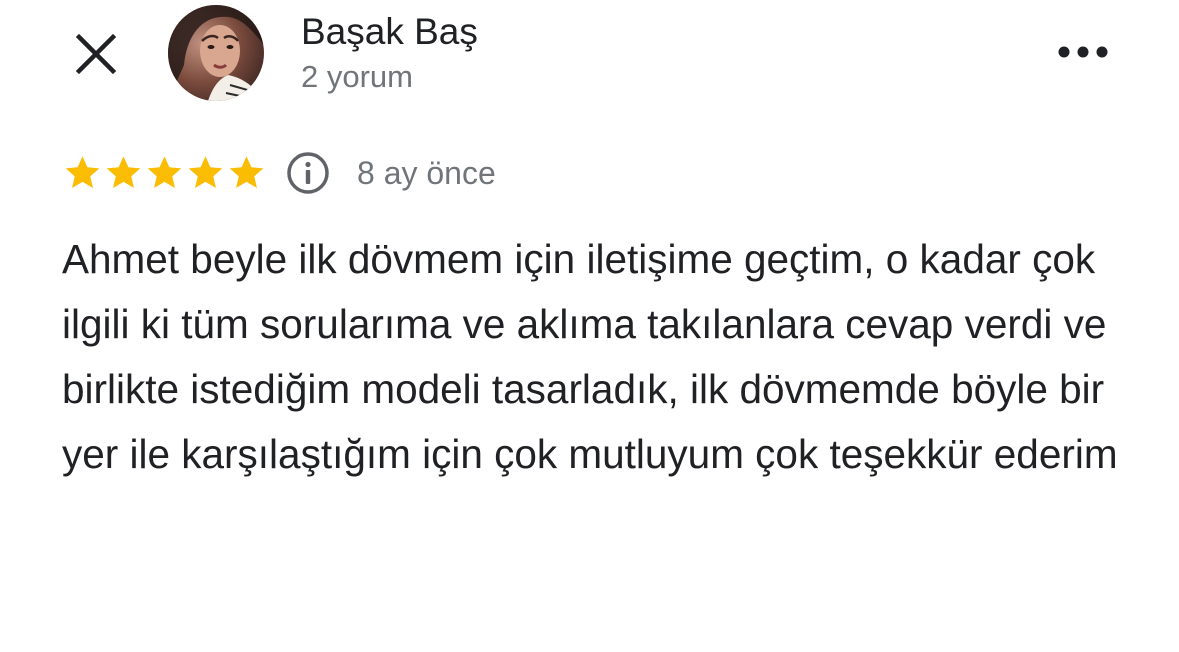 The width and height of the screenshot is (1179, 652). I want to click on review-date: 8 ay önce, so click(426, 173).